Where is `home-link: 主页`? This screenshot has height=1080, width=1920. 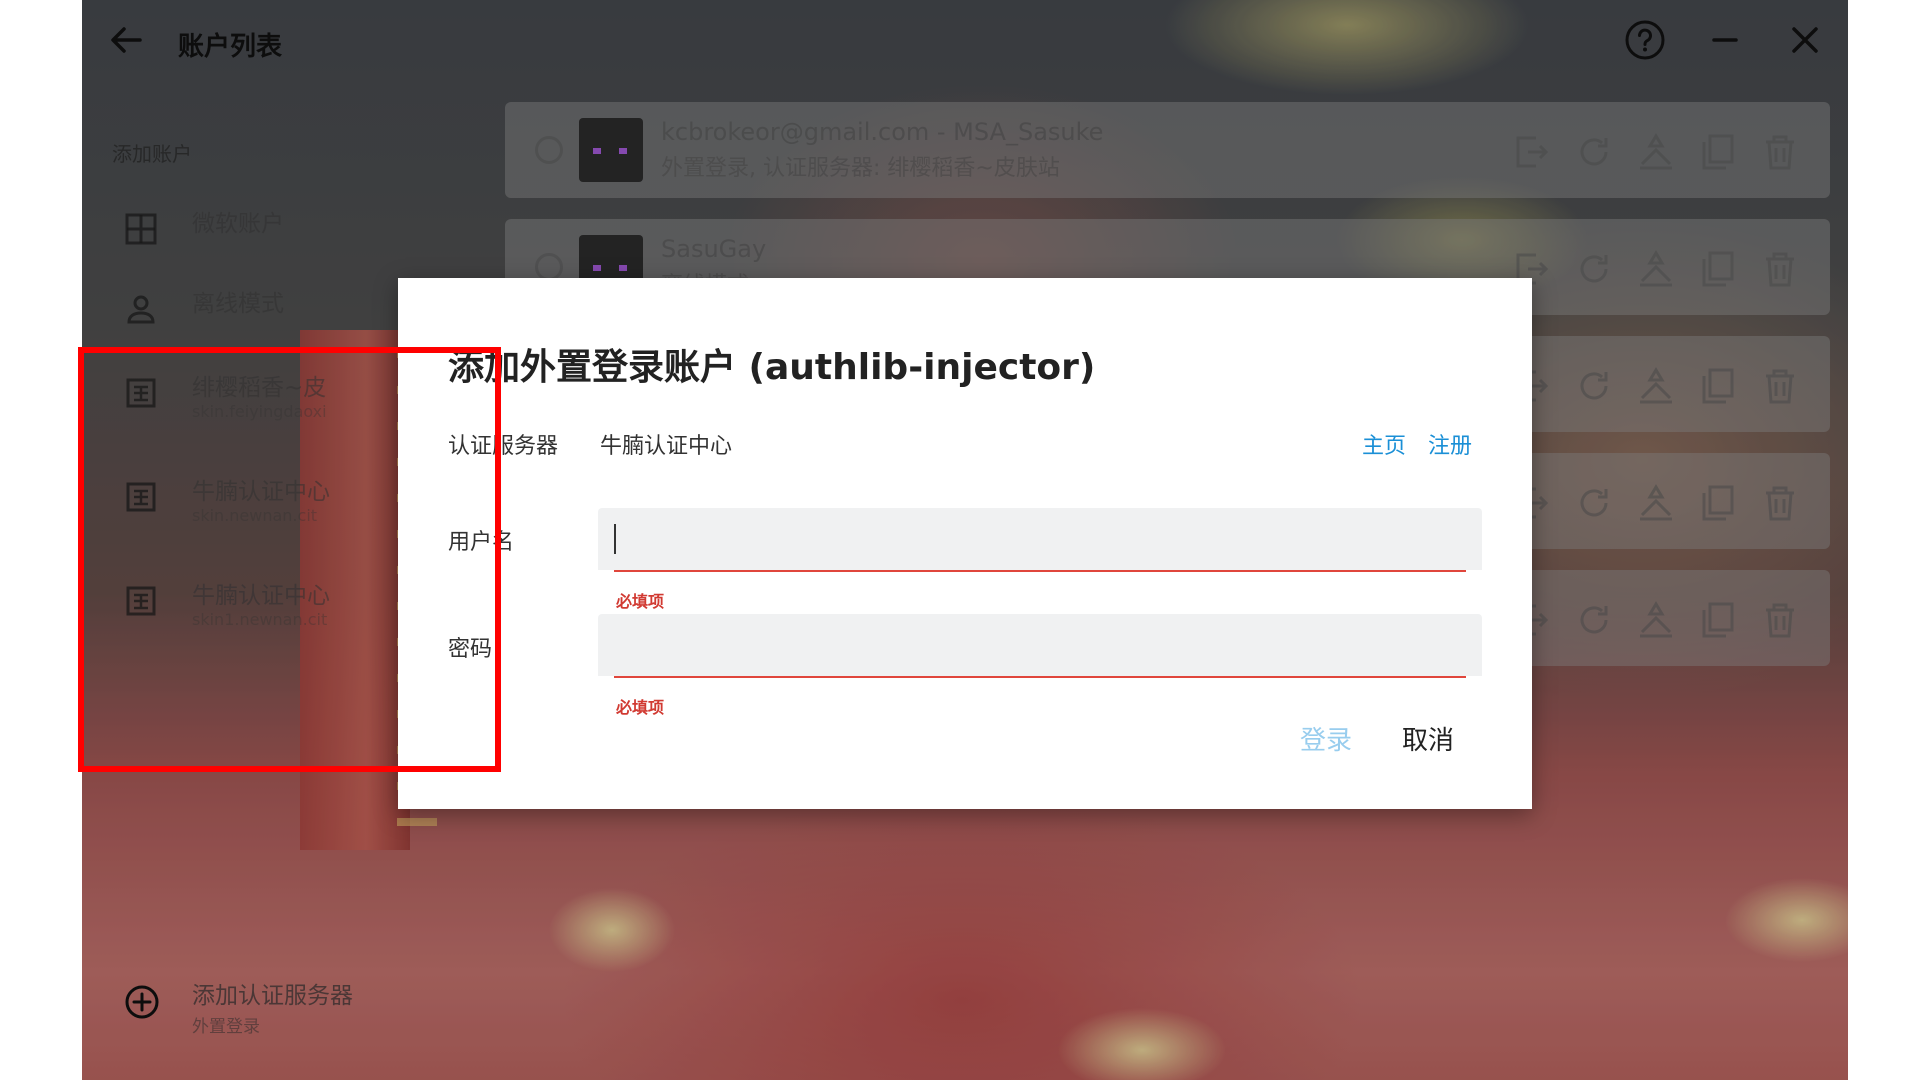
home-link: 主页 is located at coordinates (1384, 444).